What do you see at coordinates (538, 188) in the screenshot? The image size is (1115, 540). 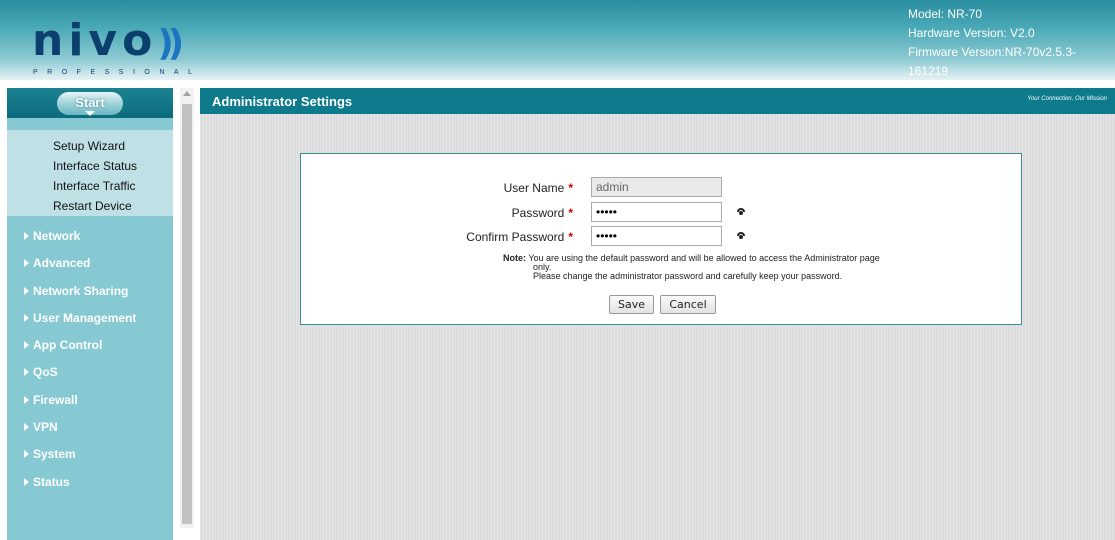 I see `user-name-label: User Name *` at bounding box center [538, 188].